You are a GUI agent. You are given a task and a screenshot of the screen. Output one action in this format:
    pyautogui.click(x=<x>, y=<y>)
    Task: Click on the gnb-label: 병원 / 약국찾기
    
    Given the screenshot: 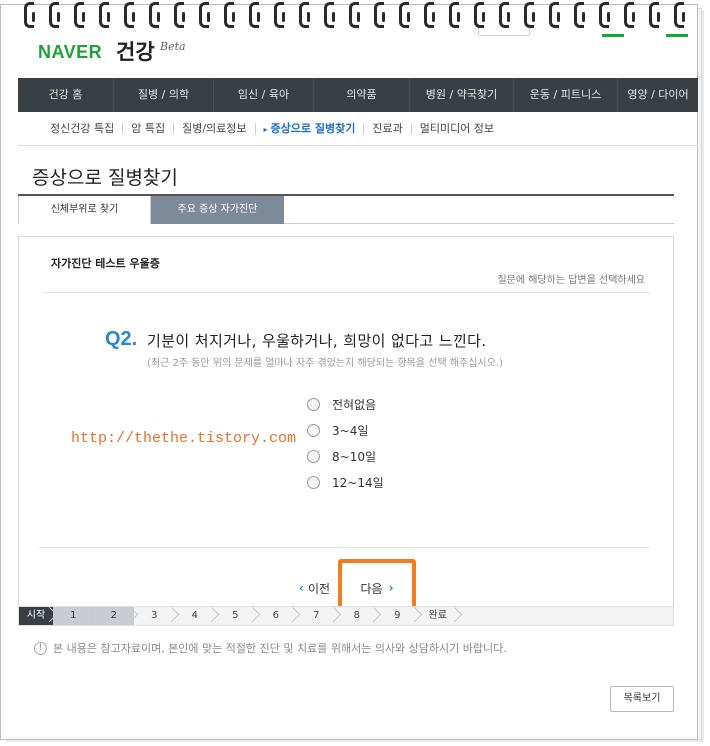 What is the action you would take?
    pyautogui.click(x=461, y=94)
    